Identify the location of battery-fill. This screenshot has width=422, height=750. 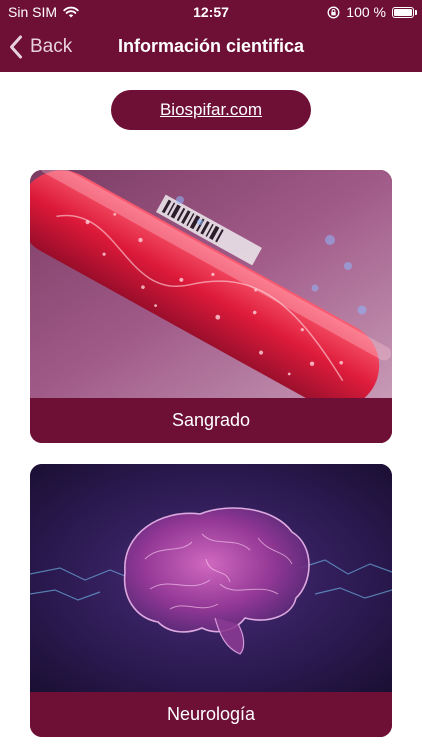
(403, 12).